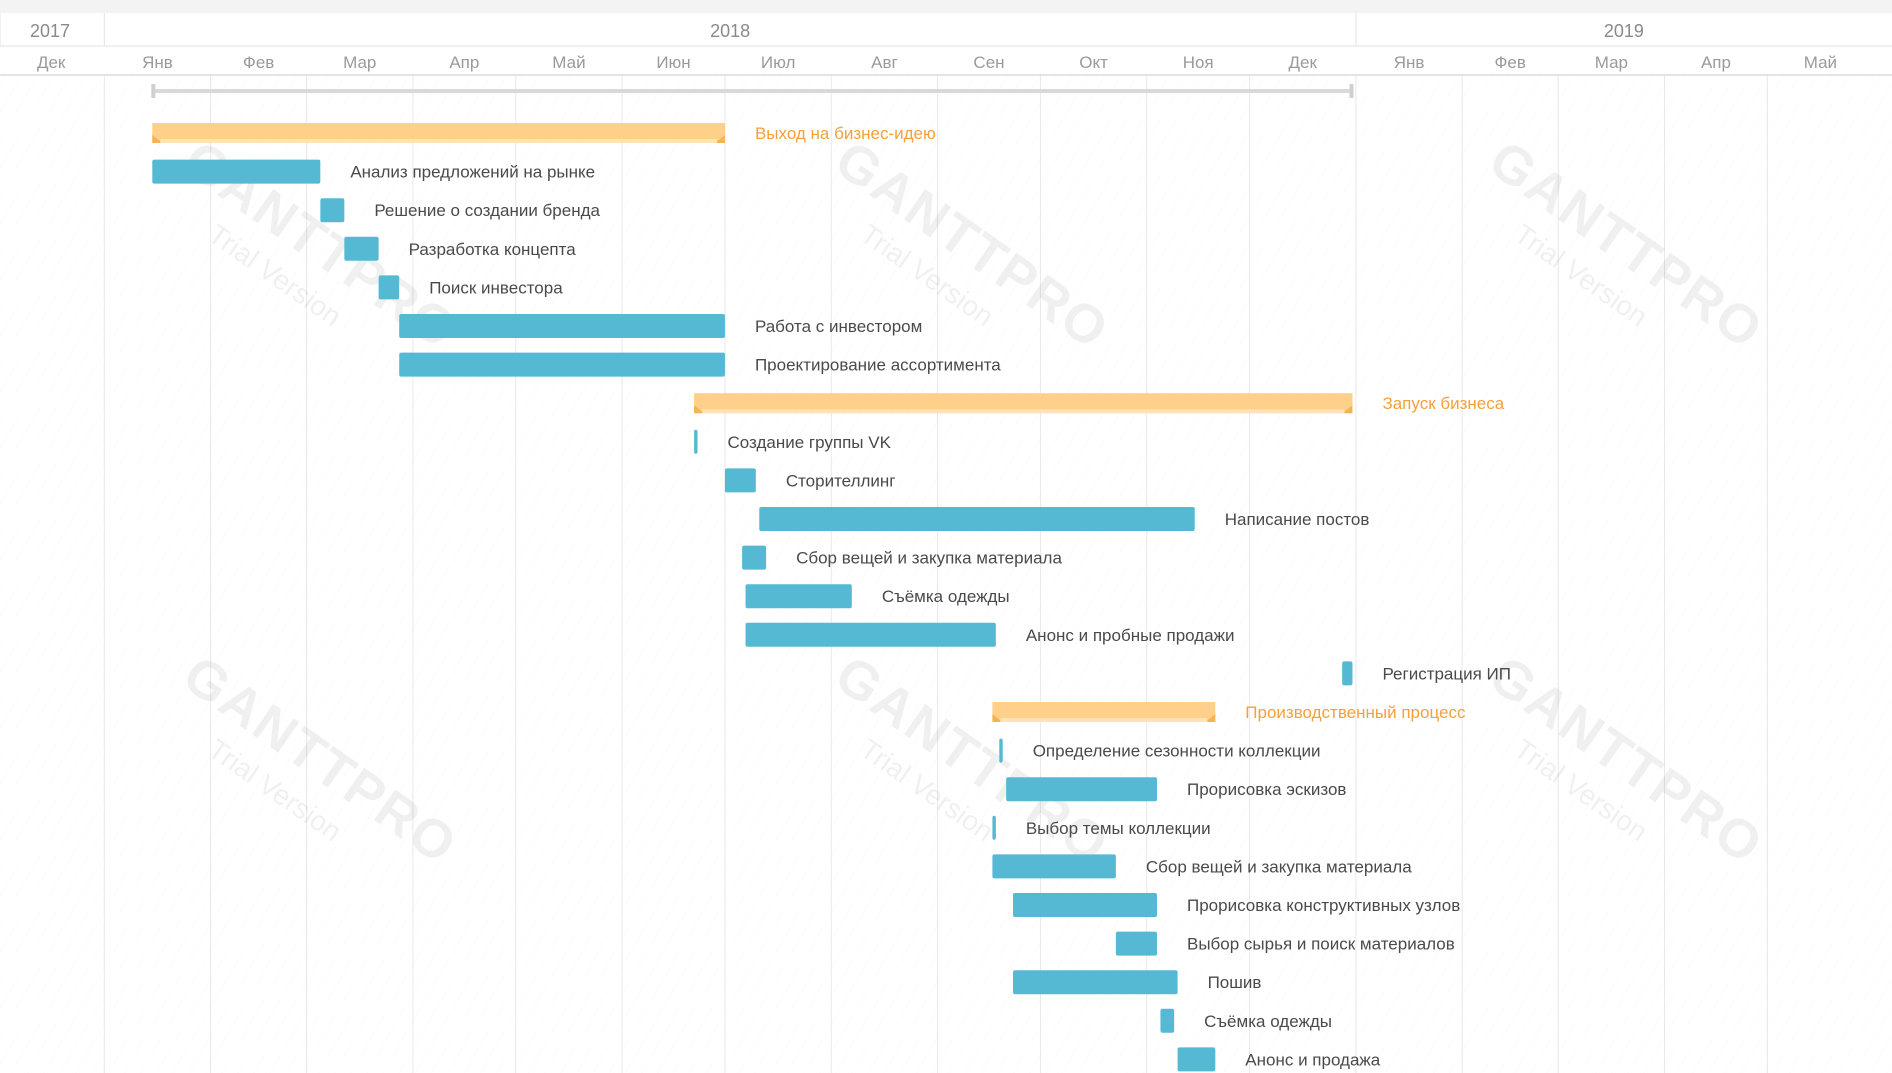 The image size is (1892, 1073). Describe the element at coordinates (810, 442) in the screenshot. I see `task-label: Создание группы VK` at that location.